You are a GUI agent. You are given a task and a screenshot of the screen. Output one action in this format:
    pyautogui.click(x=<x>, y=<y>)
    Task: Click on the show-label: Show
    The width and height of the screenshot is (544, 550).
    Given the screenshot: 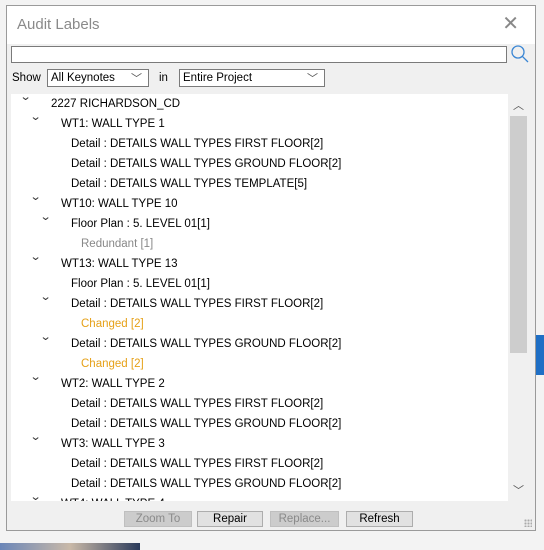 What is the action you would take?
    pyautogui.click(x=26, y=78)
    